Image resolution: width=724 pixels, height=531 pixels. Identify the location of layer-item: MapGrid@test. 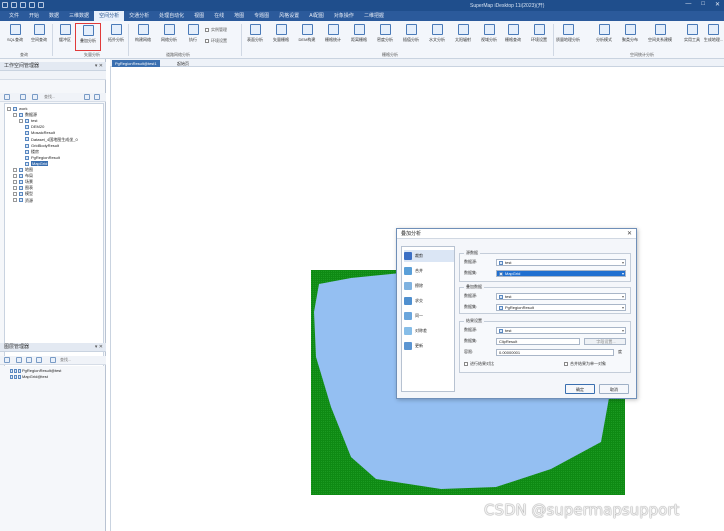
(29, 377).